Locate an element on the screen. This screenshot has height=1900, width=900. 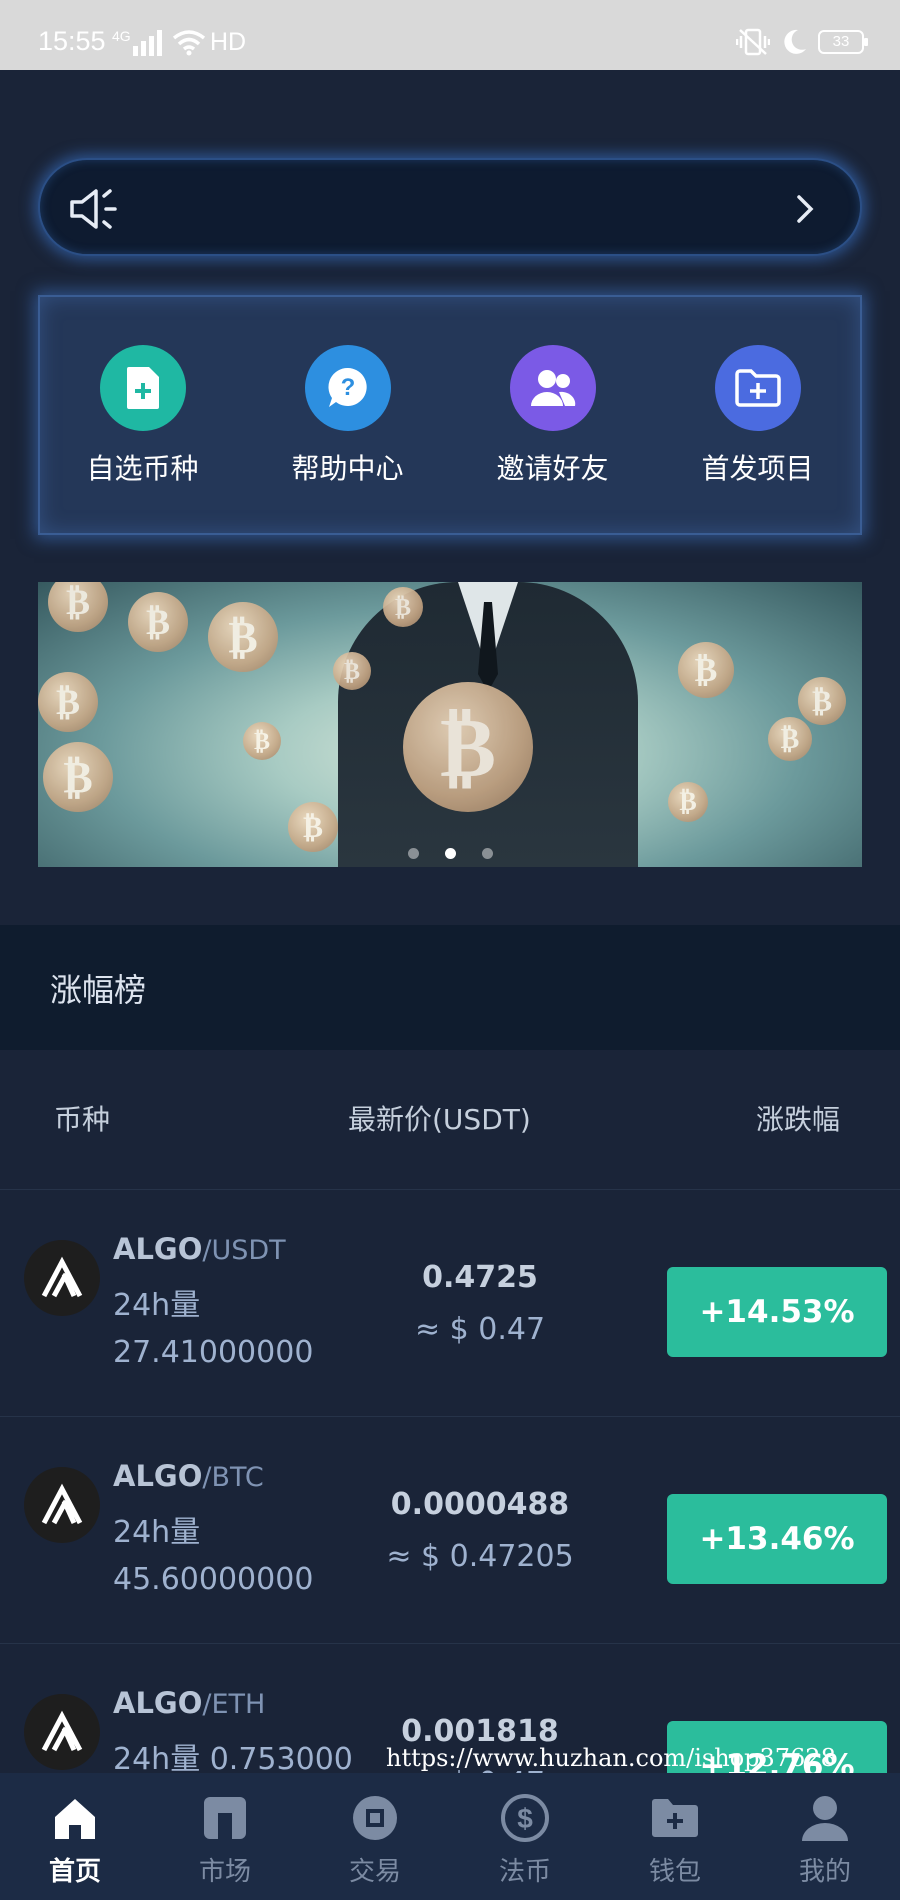
volume-24h: 24h量 45.60000000 is located at coordinates (213, 1556).